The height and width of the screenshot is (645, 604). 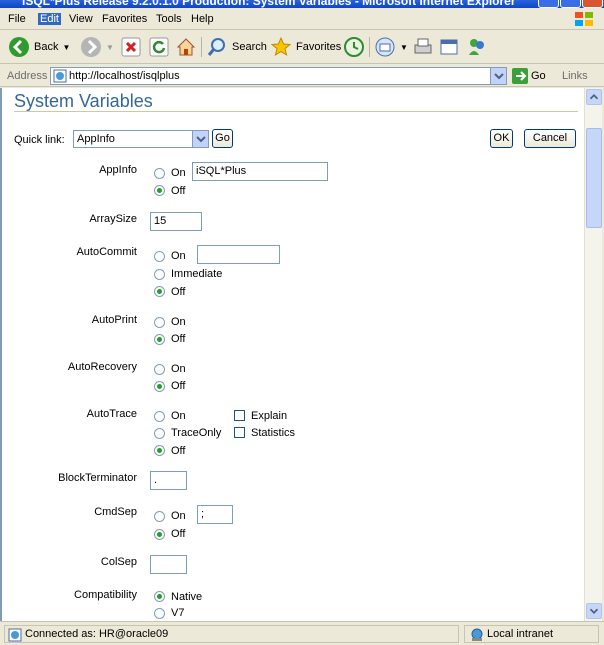 What do you see at coordinates (593, 354) in the screenshot?
I see `vertical-scrollbar` at bounding box center [593, 354].